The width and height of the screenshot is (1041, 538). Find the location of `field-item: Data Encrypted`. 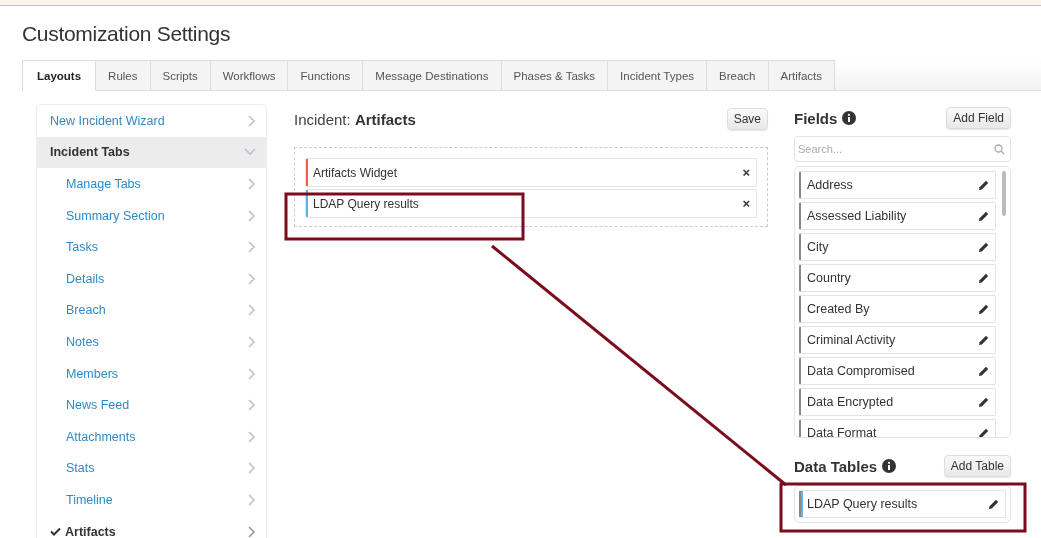

field-item: Data Encrypted is located at coordinates (897, 402).